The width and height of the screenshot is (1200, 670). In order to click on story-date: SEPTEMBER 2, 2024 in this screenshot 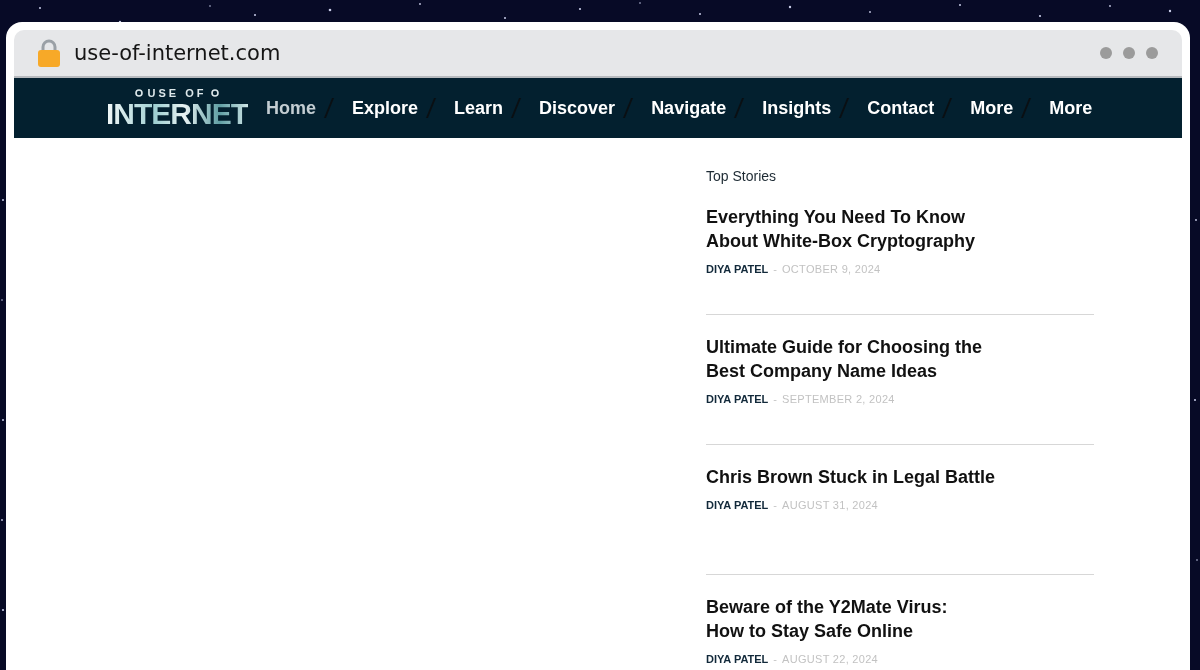, I will do `click(838, 399)`.